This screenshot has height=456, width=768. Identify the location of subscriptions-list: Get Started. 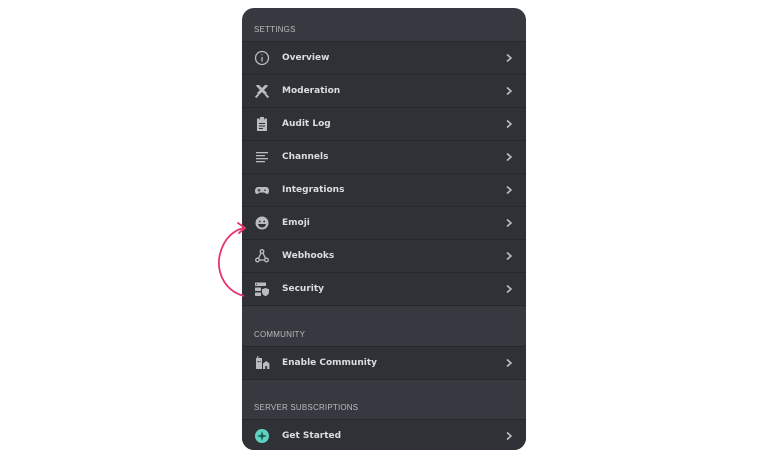
(384, 434).